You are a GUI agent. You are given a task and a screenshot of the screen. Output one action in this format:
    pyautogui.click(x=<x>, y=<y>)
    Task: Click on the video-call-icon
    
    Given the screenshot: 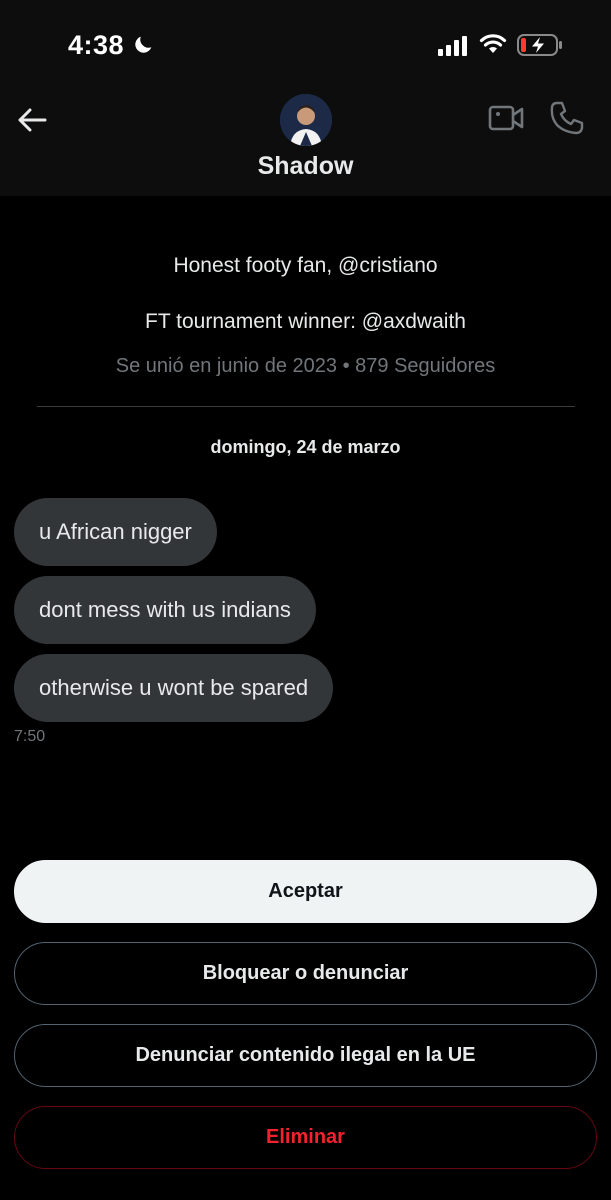 What is the action you would take?
    pyautogui.click(x=506, y=118)
    